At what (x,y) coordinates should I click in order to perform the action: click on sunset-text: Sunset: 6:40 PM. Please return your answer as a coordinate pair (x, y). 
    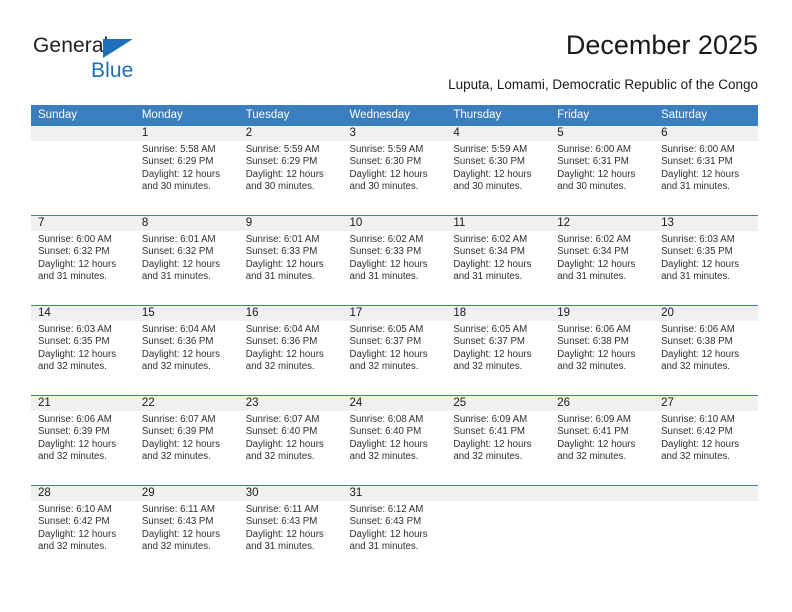
    Looking at the image, I should click on (385, 432).